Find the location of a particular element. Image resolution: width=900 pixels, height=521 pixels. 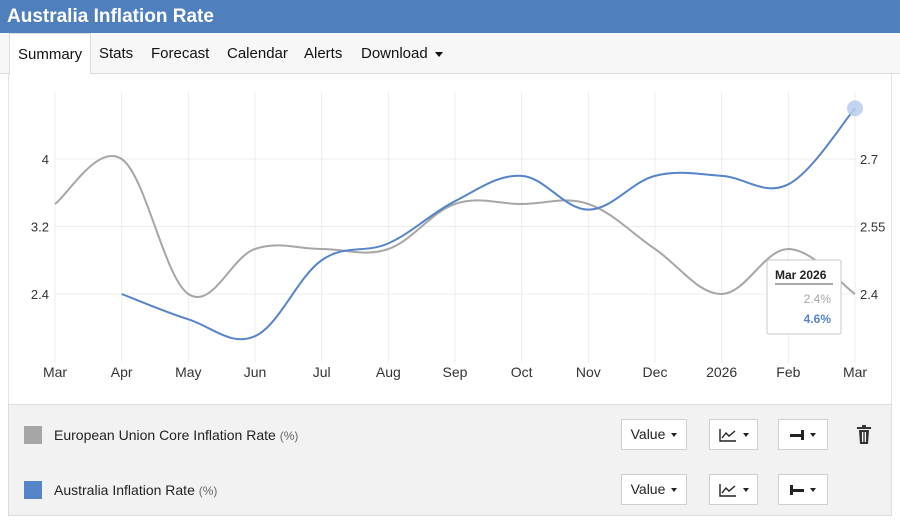

trash-icon is located at coordinates (864, 435).